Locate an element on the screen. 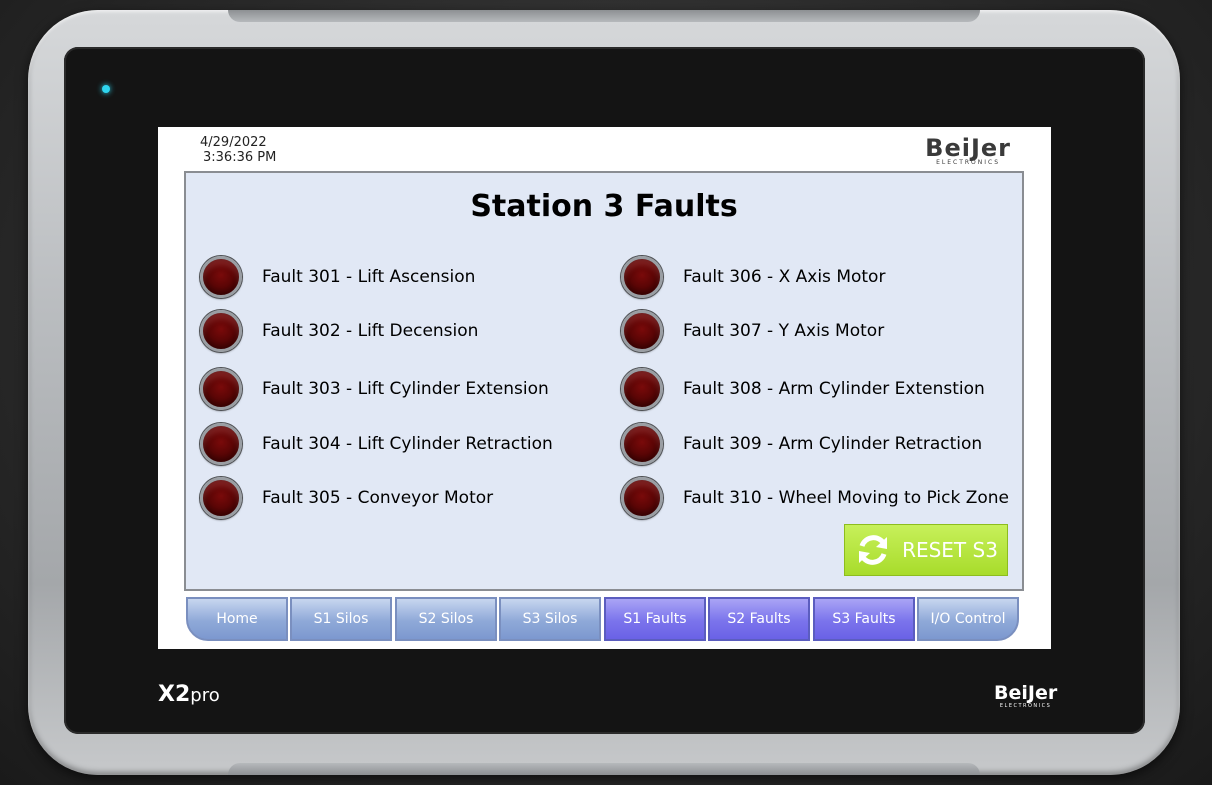 This screenshot has height=785, width=1212. fault-row-309: Fault 309 - Arm Cylinder Retraction is located at coordinates (801, 444).